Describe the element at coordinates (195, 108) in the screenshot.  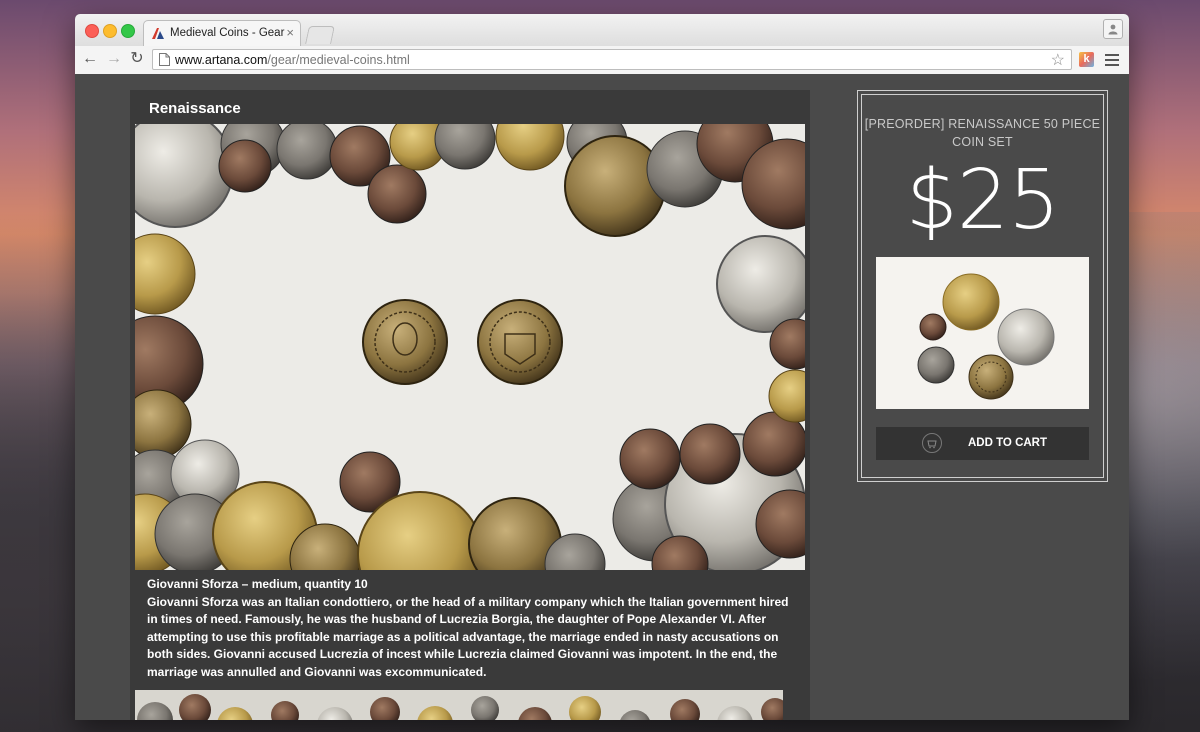
I see `gallery-title: Renaissance` at that location.